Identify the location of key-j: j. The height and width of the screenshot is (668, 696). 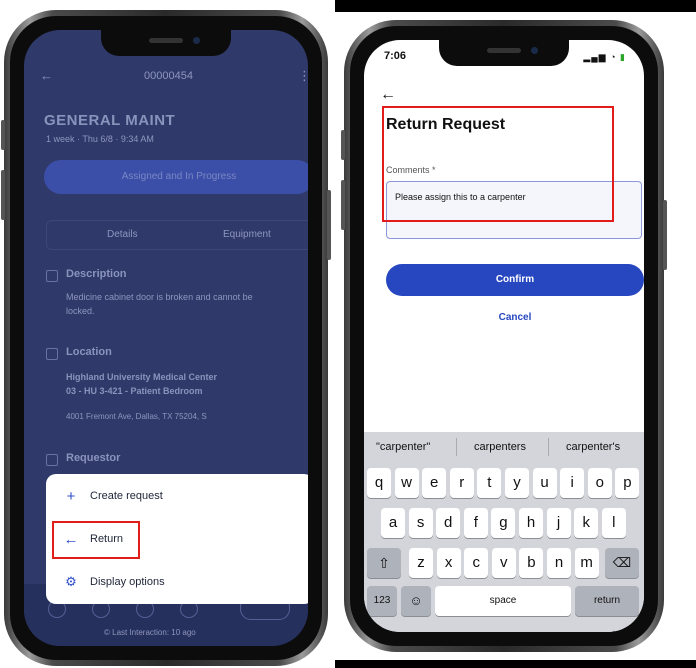
(558, 523).